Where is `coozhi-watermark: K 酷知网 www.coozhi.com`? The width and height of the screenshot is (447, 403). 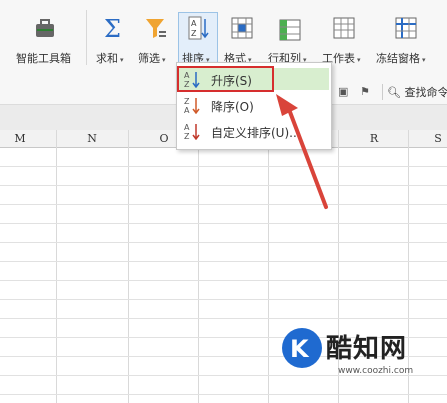
coozhi-watermark: K 酷知网 www.coozhi.com is located at coordinates (357, 354).